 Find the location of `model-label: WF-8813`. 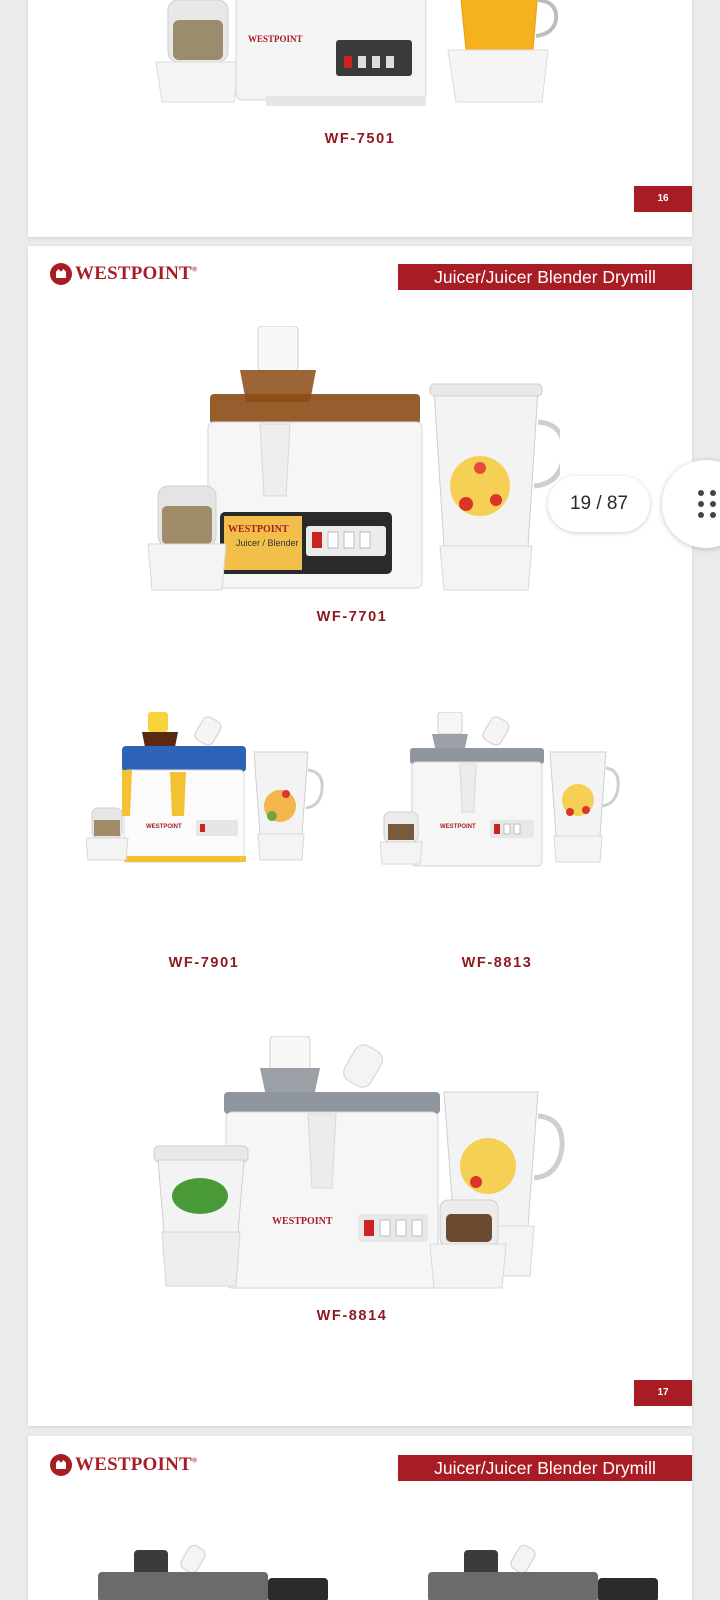

model-label: WF-8813 is located at coordinates (497, 963).